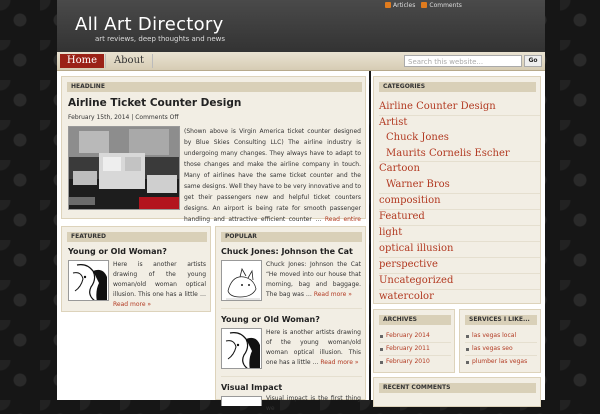  What do you see at coordinates (287, 251) in the screenshot?
I see `popular-post-title: Chuck Jones: Johnson the Cat` at bounding box center [287, 251].